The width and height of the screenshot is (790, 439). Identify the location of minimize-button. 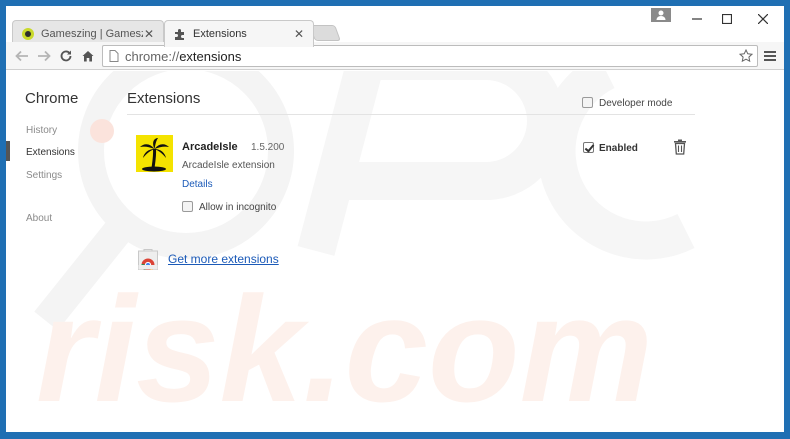
(697, 19).